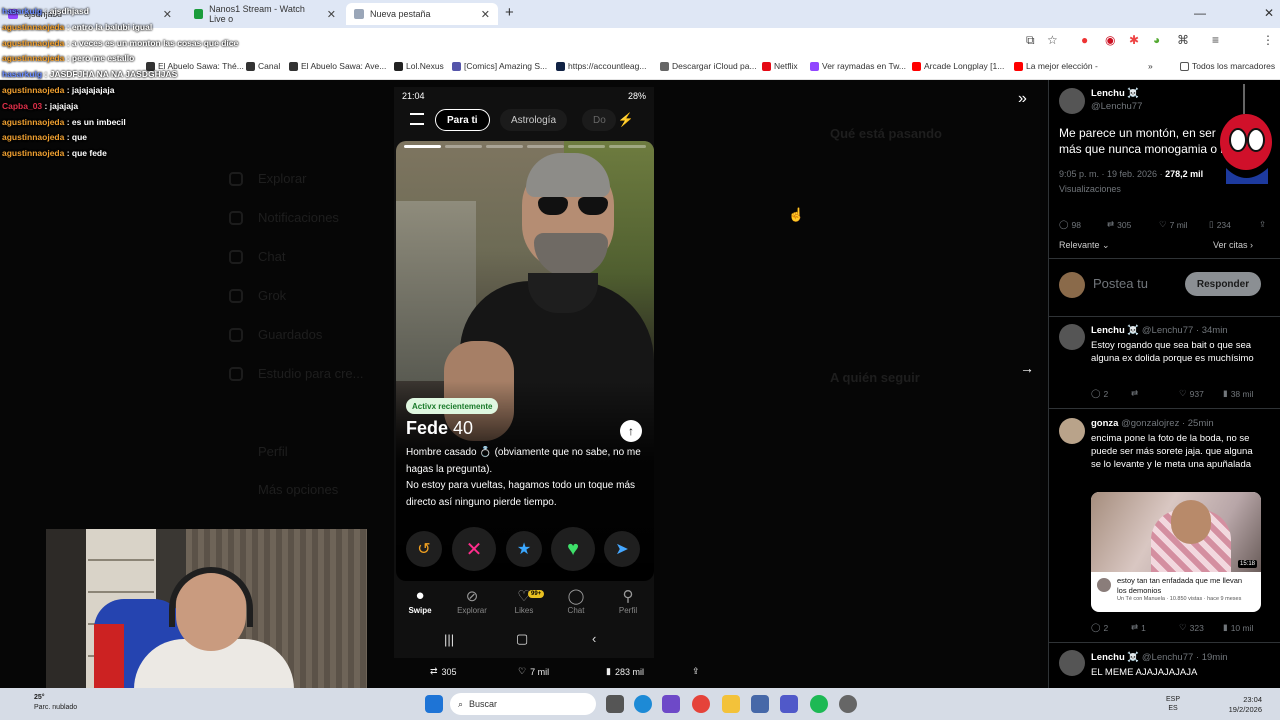  I want to click on collapse-icon: », so click(1022, 99).